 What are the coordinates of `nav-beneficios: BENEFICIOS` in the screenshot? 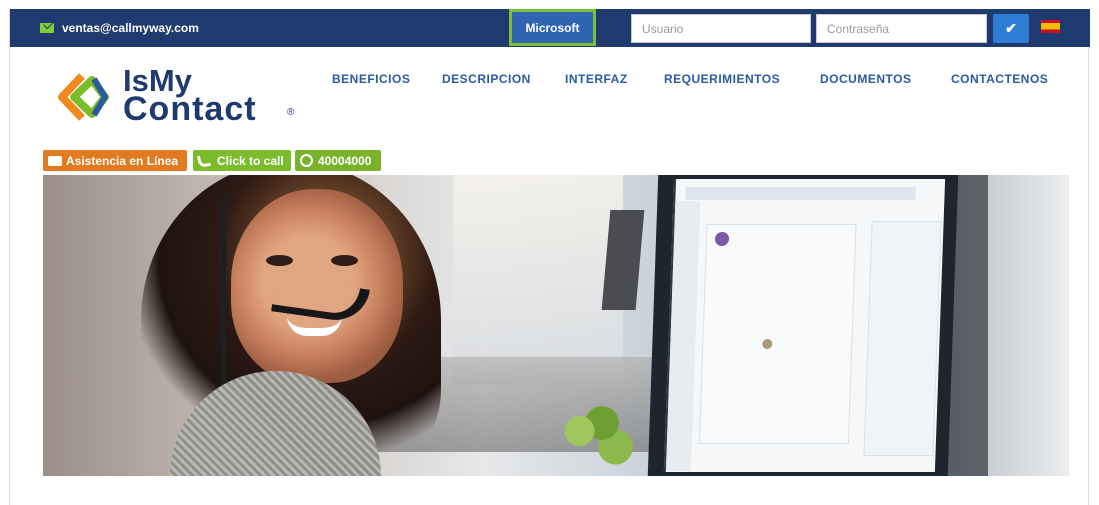 It's located at (371, 79).